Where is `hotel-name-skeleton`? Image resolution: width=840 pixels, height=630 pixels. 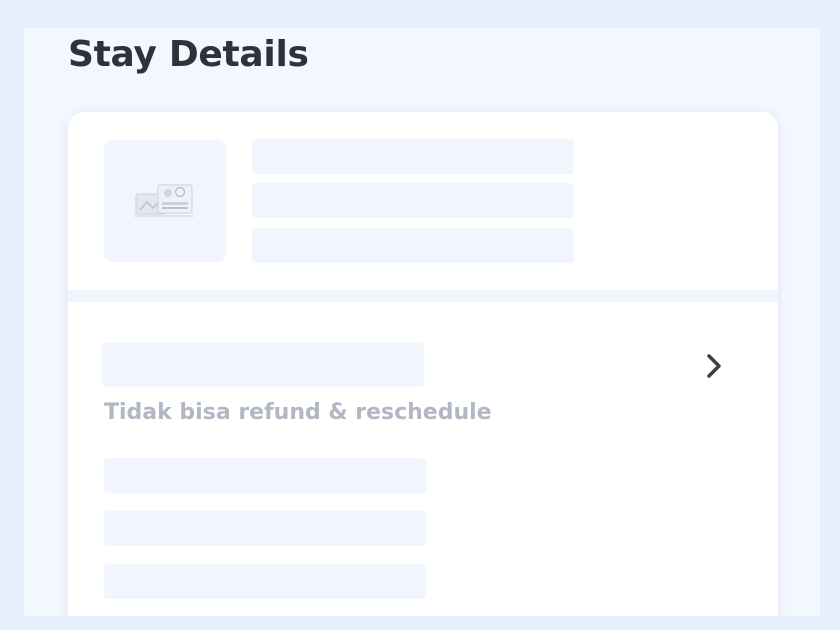
hotel-name-skeleton is located at coordinates (413, 156).